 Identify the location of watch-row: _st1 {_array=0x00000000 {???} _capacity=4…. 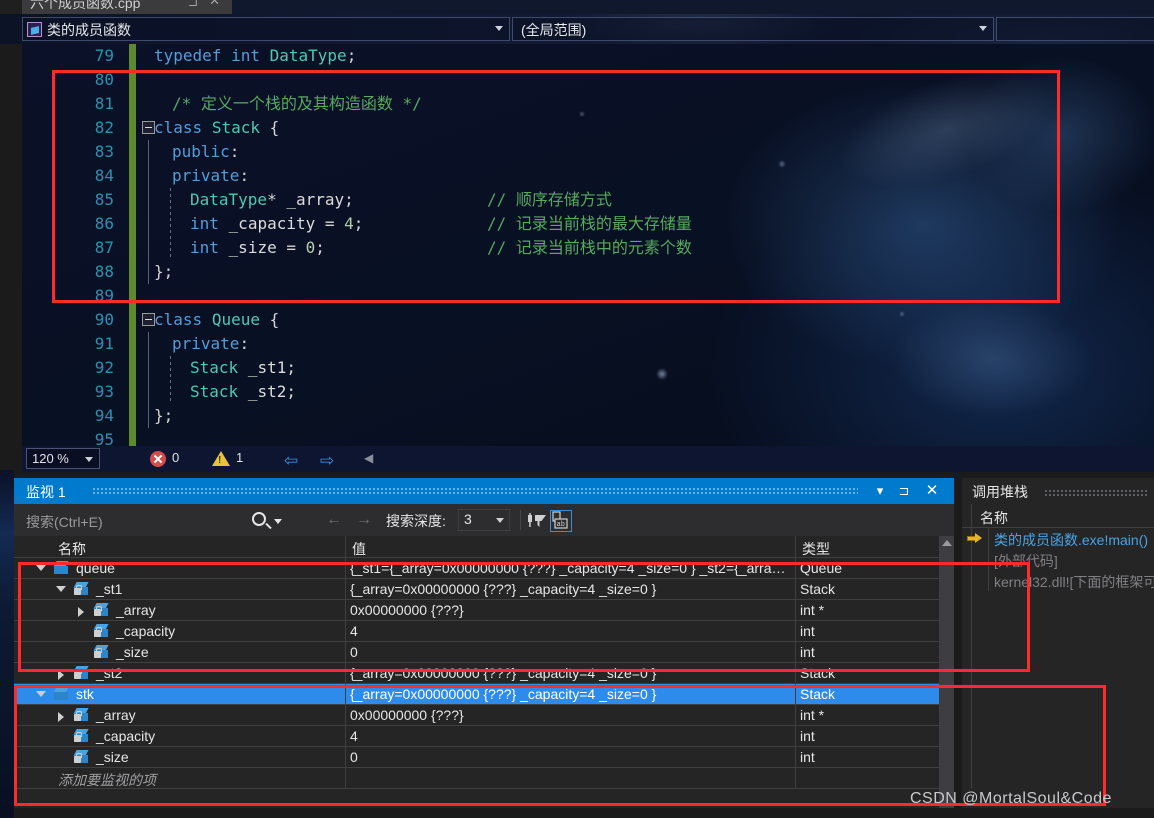
(476, 589).